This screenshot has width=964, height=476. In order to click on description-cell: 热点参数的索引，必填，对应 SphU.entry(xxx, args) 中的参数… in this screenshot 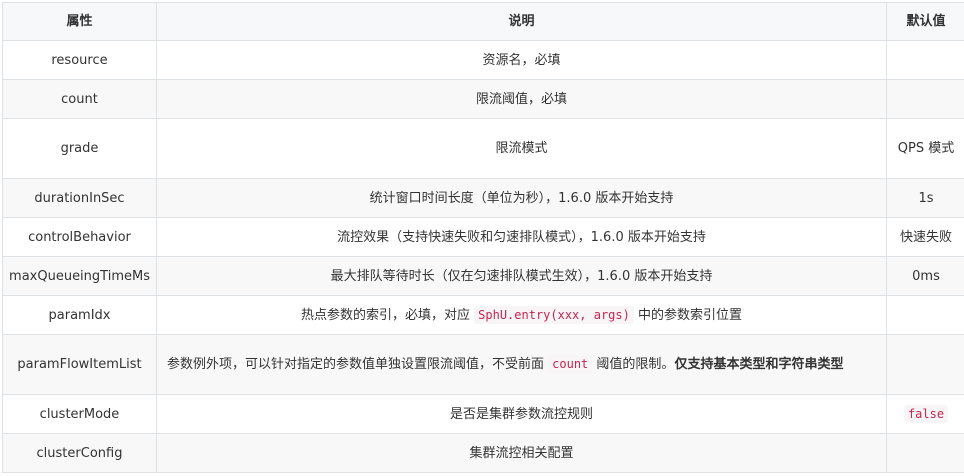, I will do `click(521, 315)`.